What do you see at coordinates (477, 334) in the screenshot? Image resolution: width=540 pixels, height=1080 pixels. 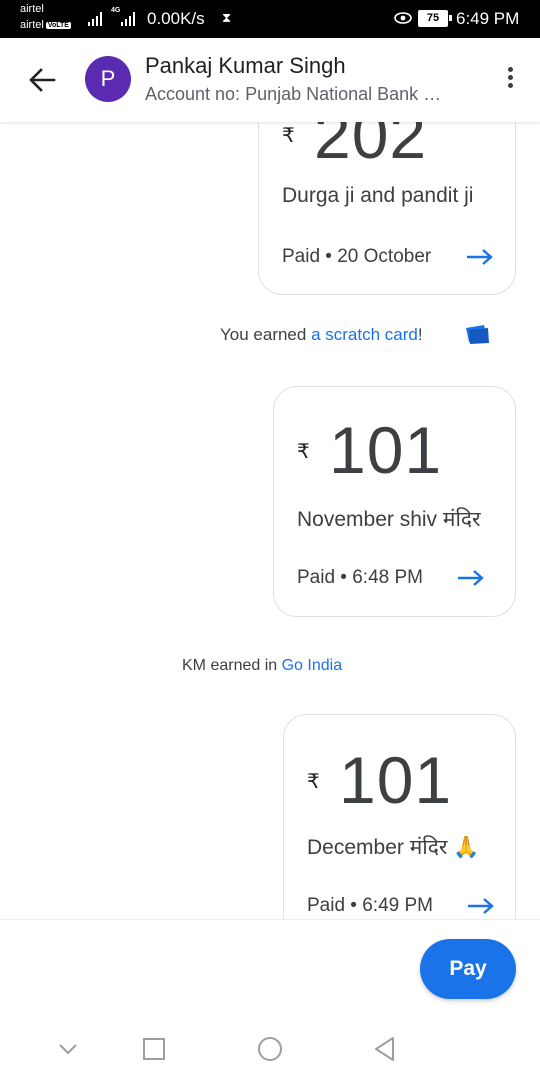 I see `scratch-card-icon` at bounding box center [477, 334].